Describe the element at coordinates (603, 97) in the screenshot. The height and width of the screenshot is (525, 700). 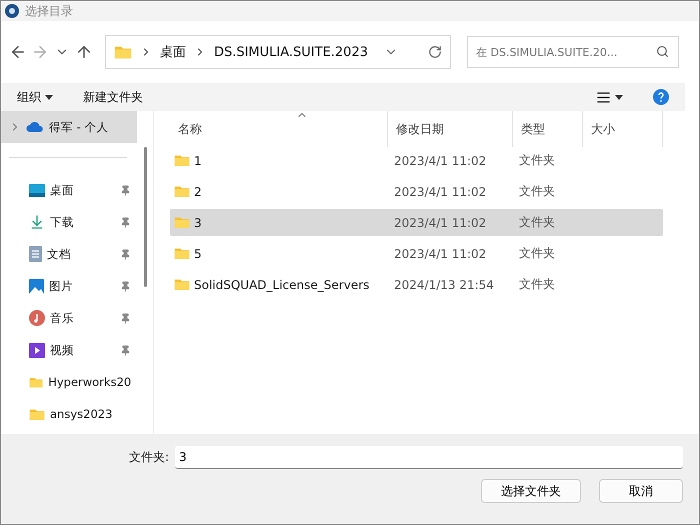
I see `list-view-icon` at that location.